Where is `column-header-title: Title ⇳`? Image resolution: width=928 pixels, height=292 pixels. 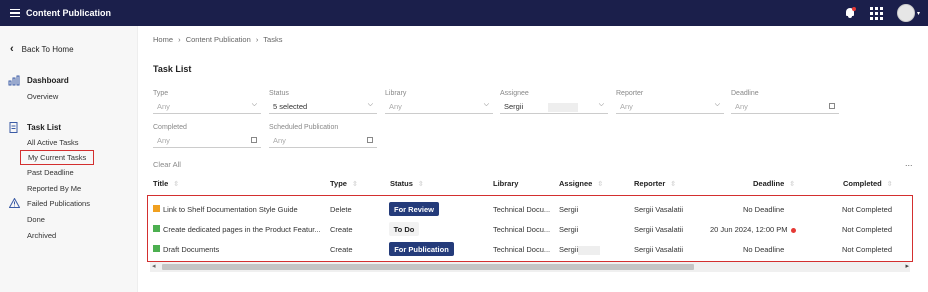 column-header-title: Title ⇳ is located at coordinates (166, 183).